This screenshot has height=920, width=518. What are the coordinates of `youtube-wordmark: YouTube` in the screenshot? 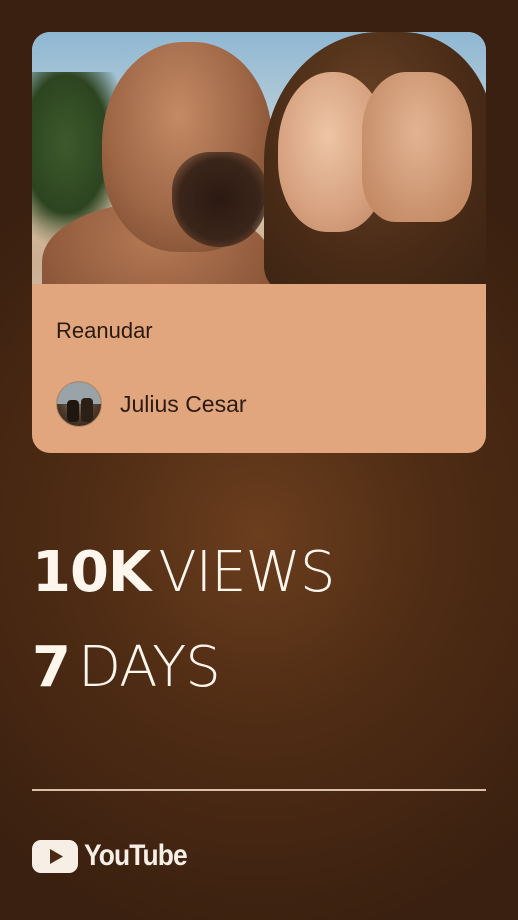 It's located at (136, 855).